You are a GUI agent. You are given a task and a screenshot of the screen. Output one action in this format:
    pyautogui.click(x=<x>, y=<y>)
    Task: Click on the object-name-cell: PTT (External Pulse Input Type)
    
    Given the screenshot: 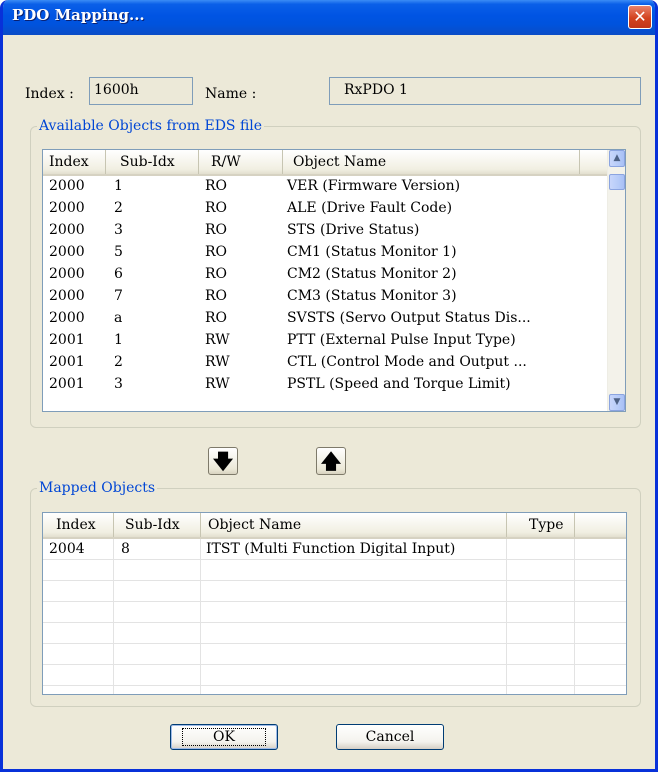 What is the action you would take?
    pyautogui.click(x=401, y=340)
    